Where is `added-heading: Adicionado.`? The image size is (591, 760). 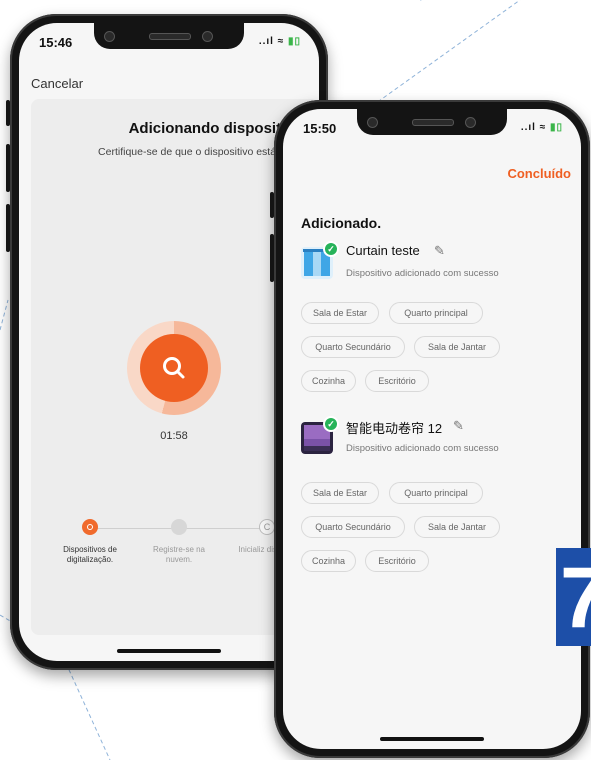
added-heading: Adicionado. is located at coordinates (341, 223).